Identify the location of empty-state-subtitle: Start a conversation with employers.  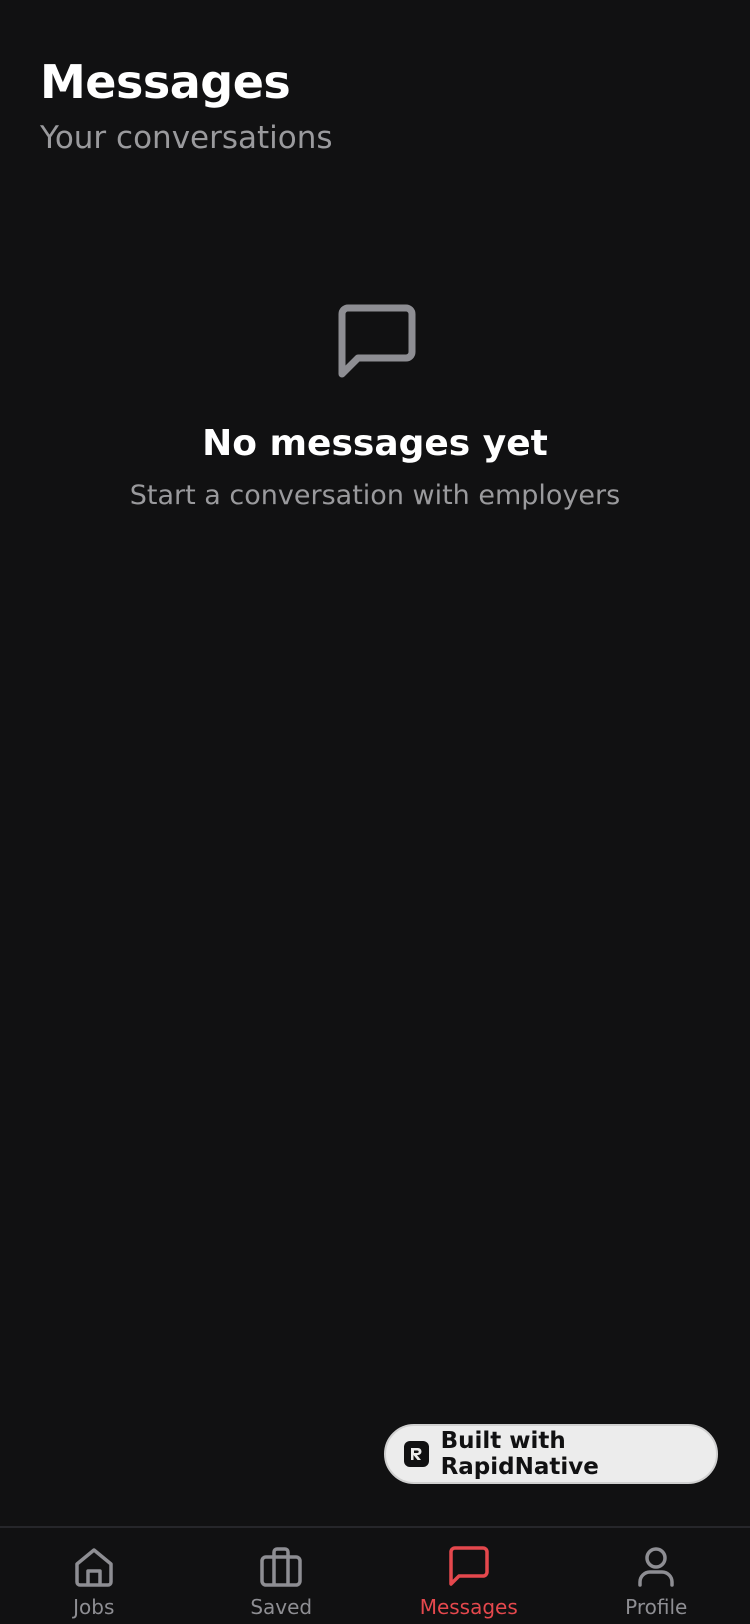
(375, 495).